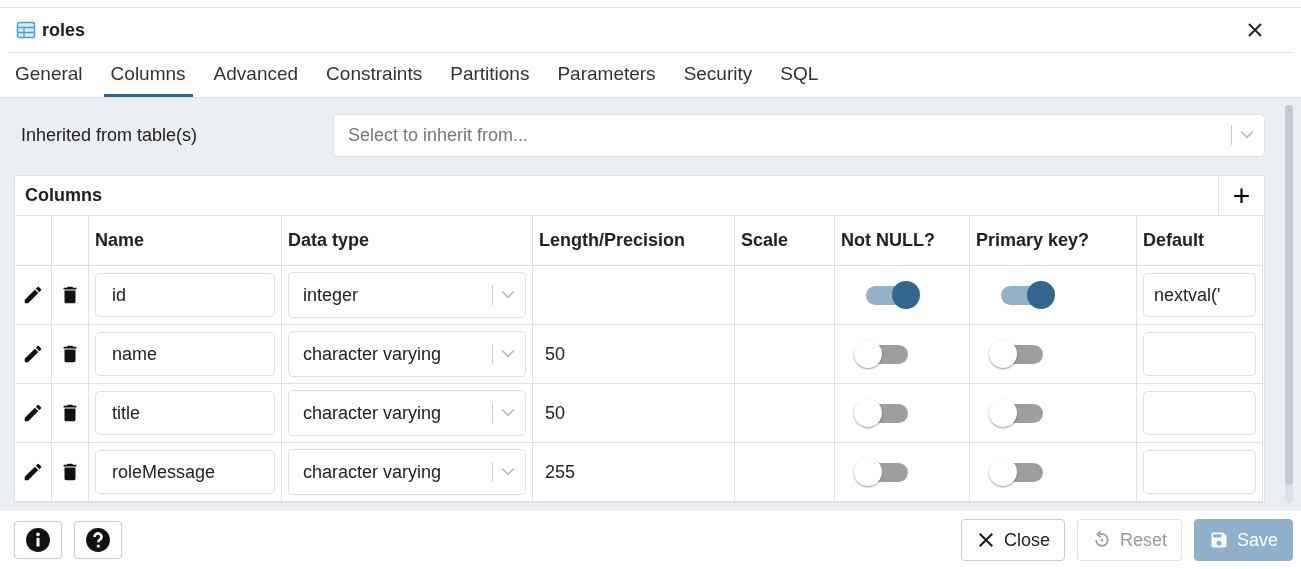 The image size is (1301, 569). What do you see at coordinates (1289, 295) in the screenshot?
I see `scrollbar-thumb` at bounding box center [1289, 295].